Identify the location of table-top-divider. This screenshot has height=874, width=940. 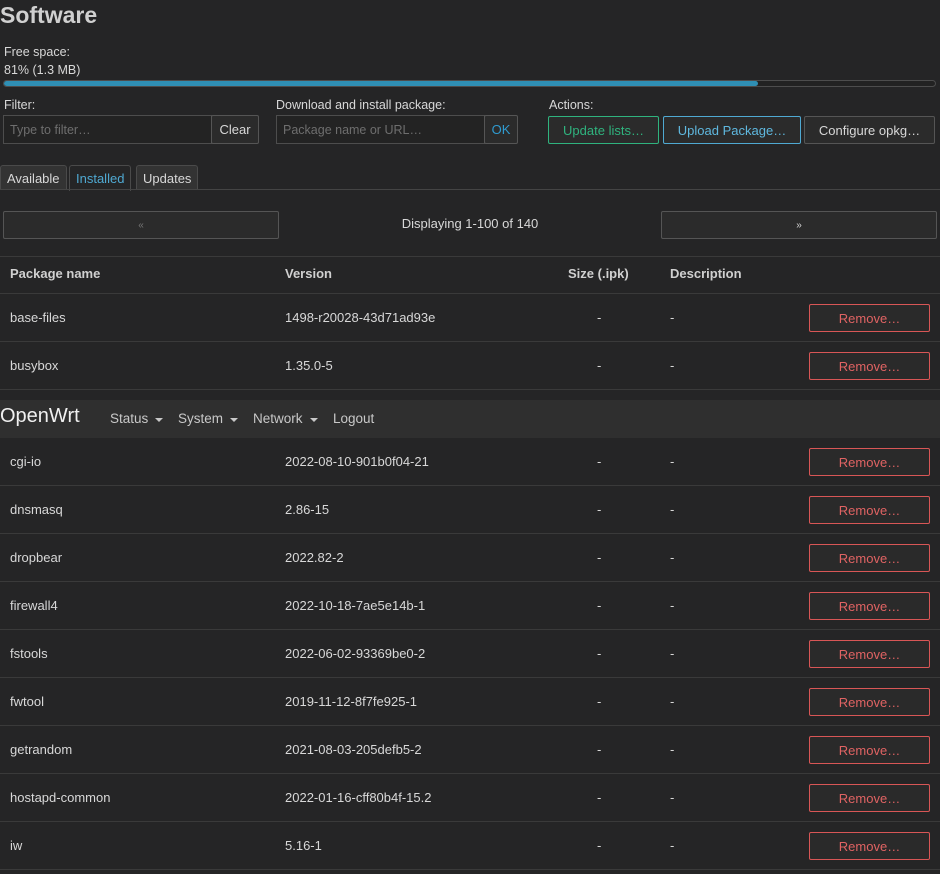
(470, 256).